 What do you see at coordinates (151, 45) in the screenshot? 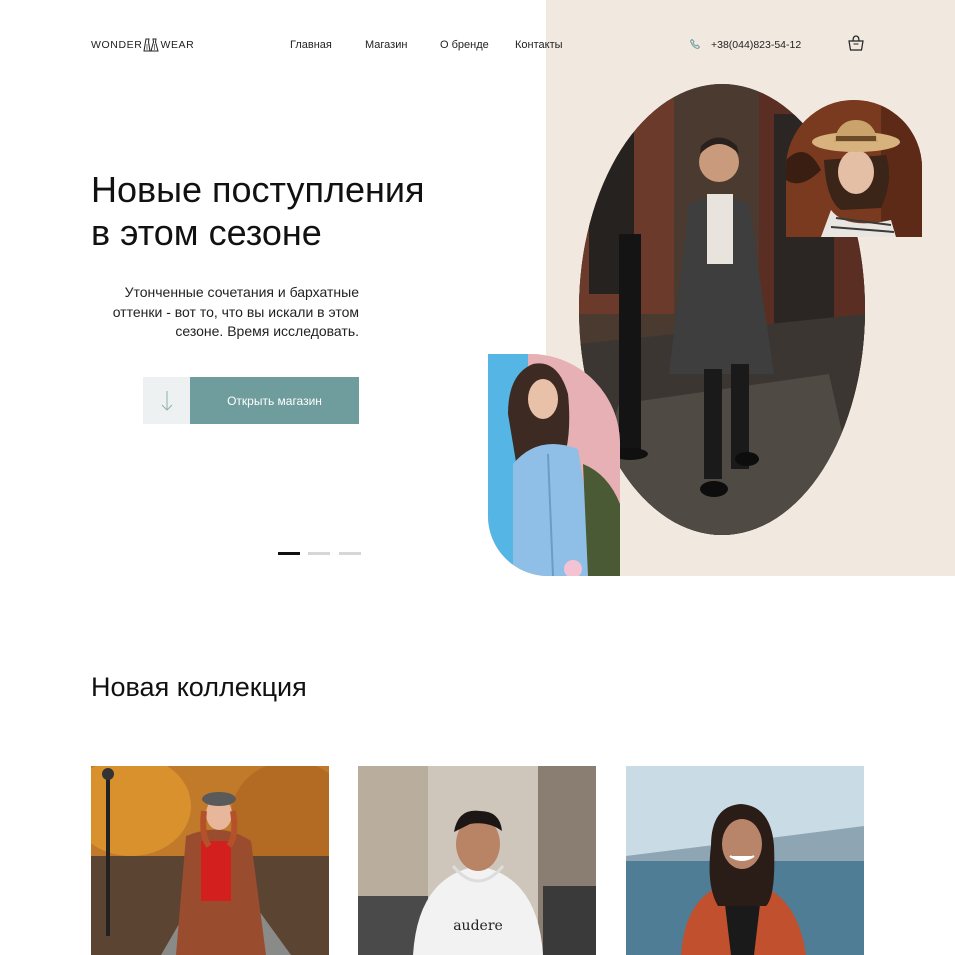
I see `logo-dress-icon` at bounding box center [151, 45].